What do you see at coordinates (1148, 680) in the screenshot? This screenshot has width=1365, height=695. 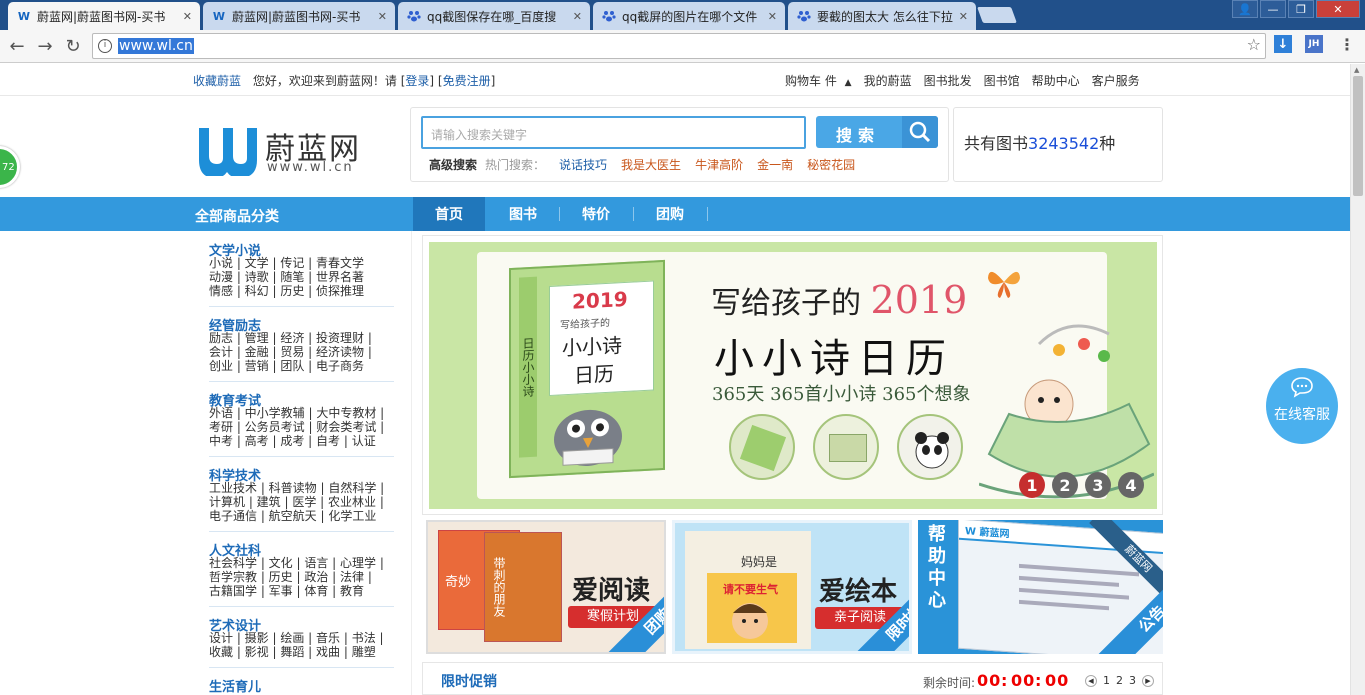 I see `next-arrow-icon: ▶` at bounding box center [1148, 680].